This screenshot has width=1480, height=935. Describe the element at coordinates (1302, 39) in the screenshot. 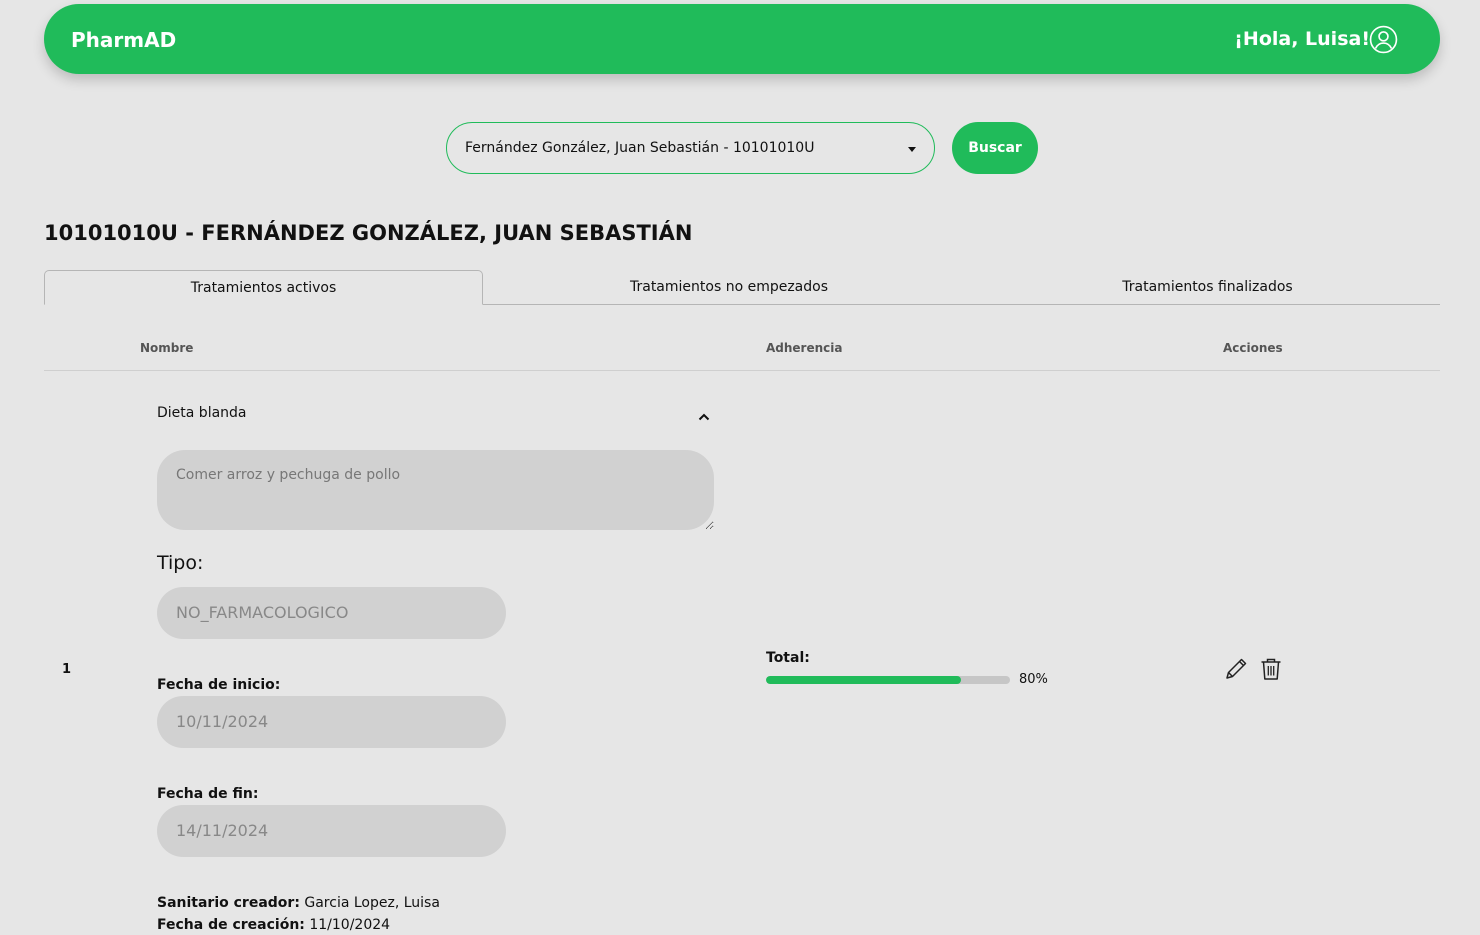

I see `user-greeting: ¡Hola, Luisa!` at that location.